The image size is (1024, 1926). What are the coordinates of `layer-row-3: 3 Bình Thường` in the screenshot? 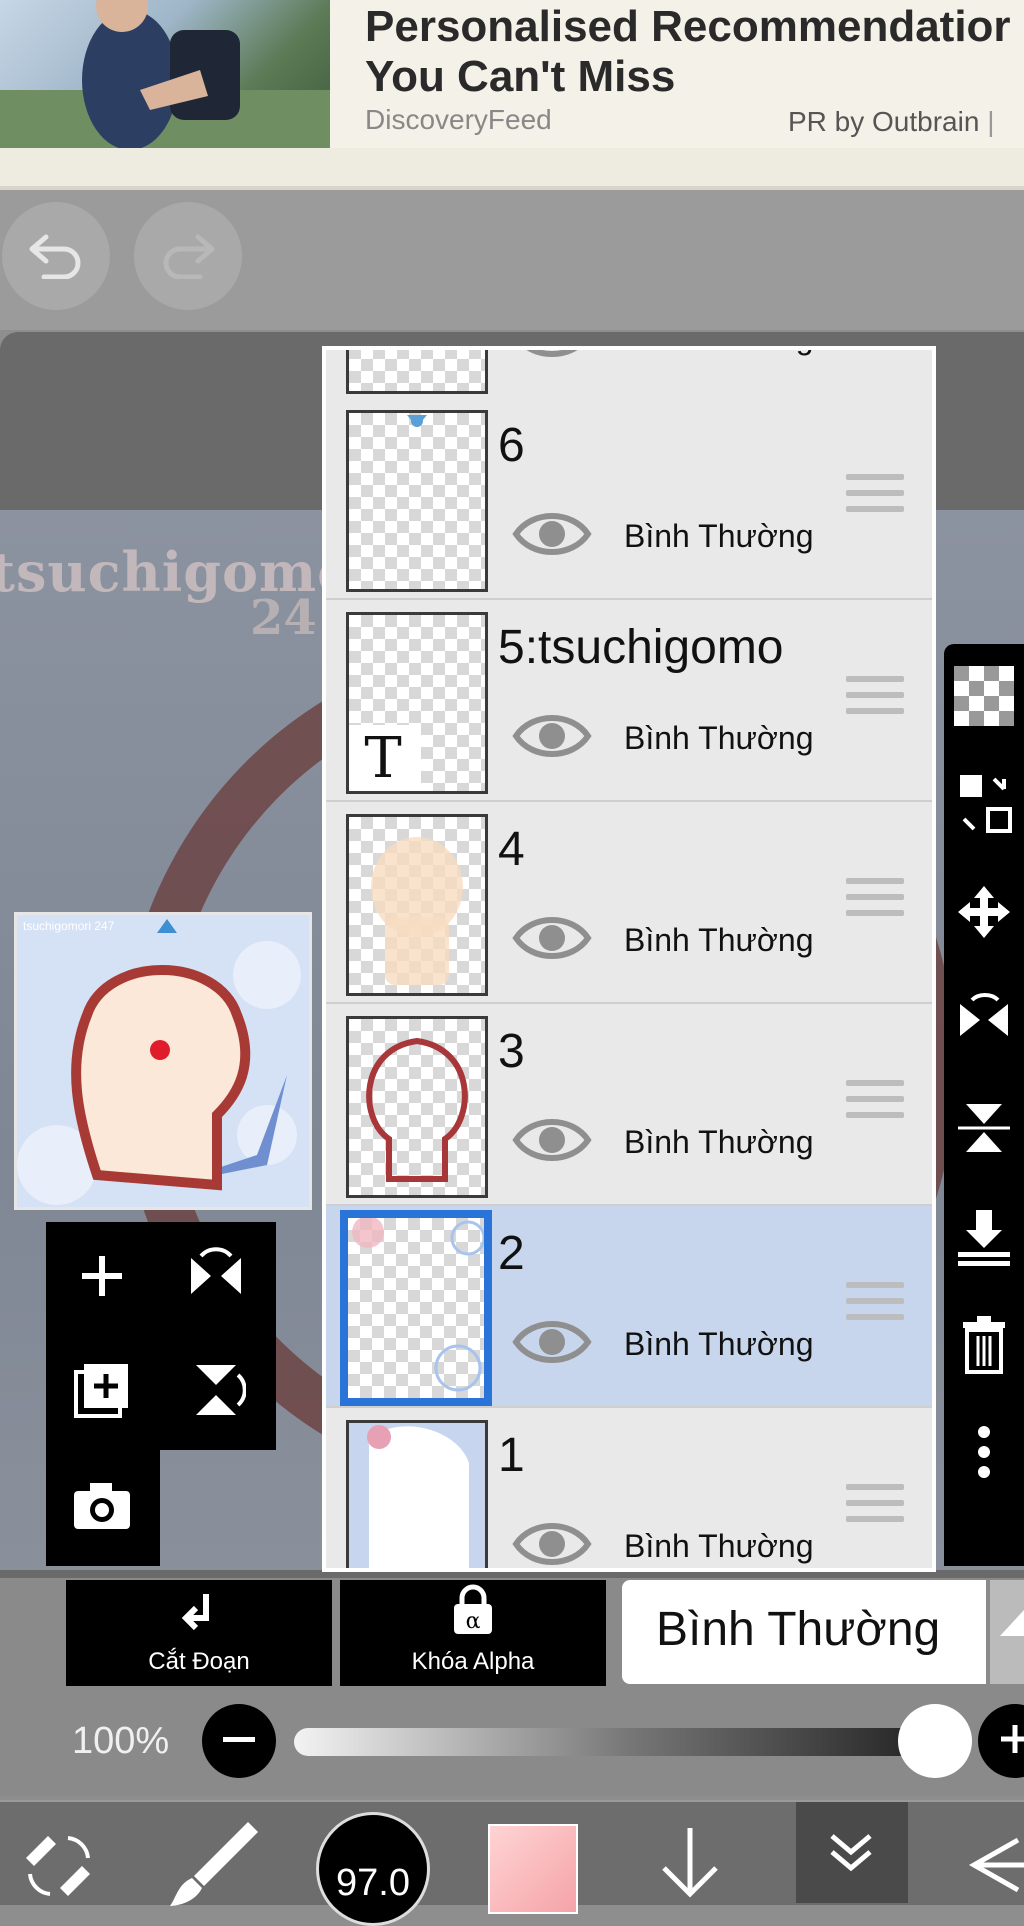 It's located at (629, 1105).